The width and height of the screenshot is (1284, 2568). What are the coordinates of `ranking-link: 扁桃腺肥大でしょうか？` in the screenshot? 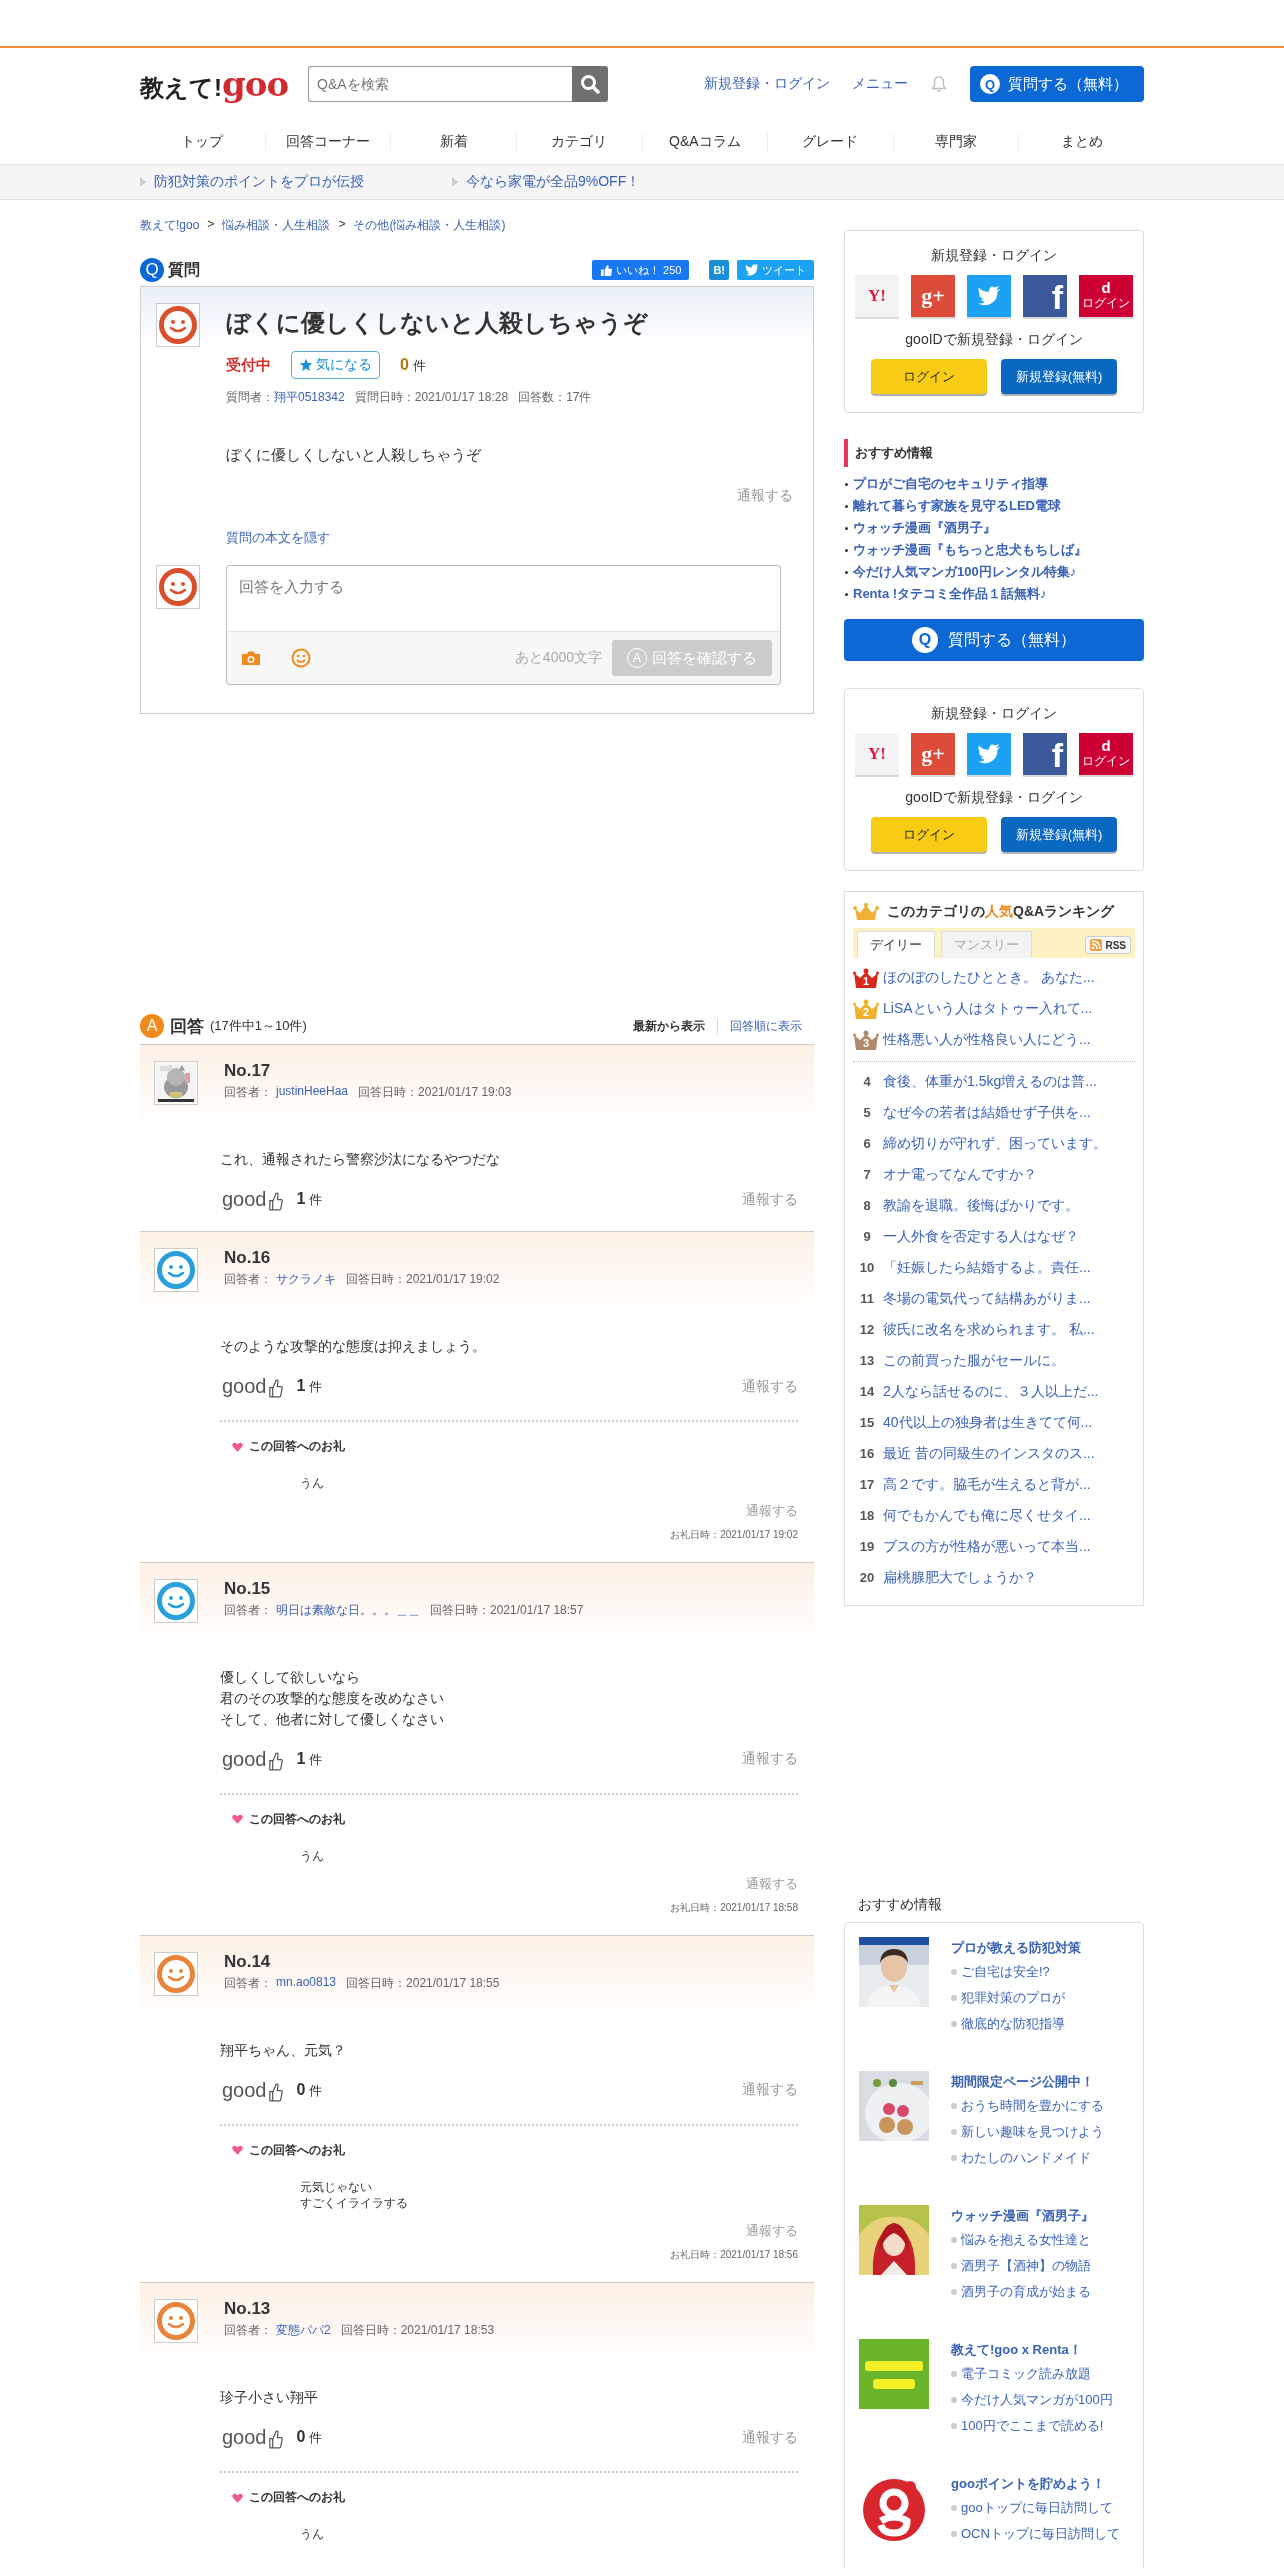 It's located at (960, 1577).